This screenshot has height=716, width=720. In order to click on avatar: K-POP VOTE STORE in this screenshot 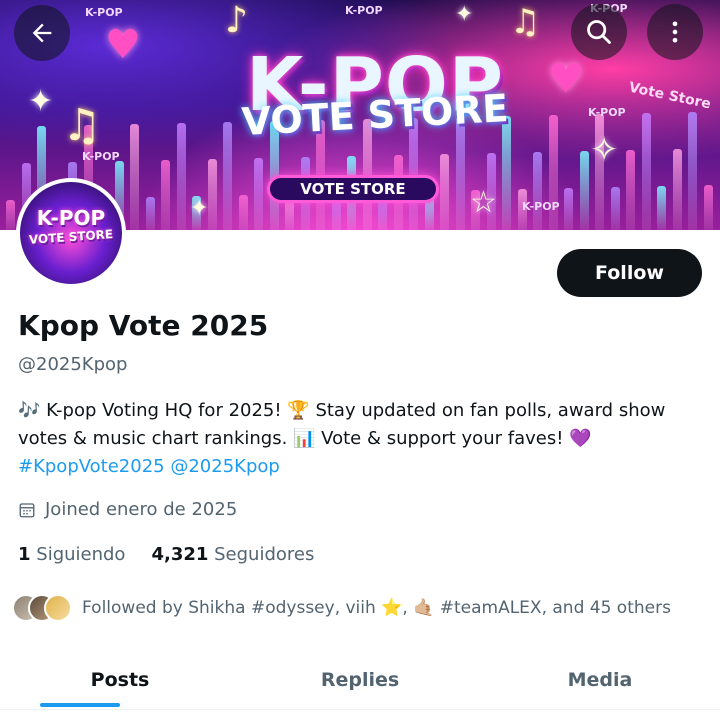, I will do `click(71, 233)`.